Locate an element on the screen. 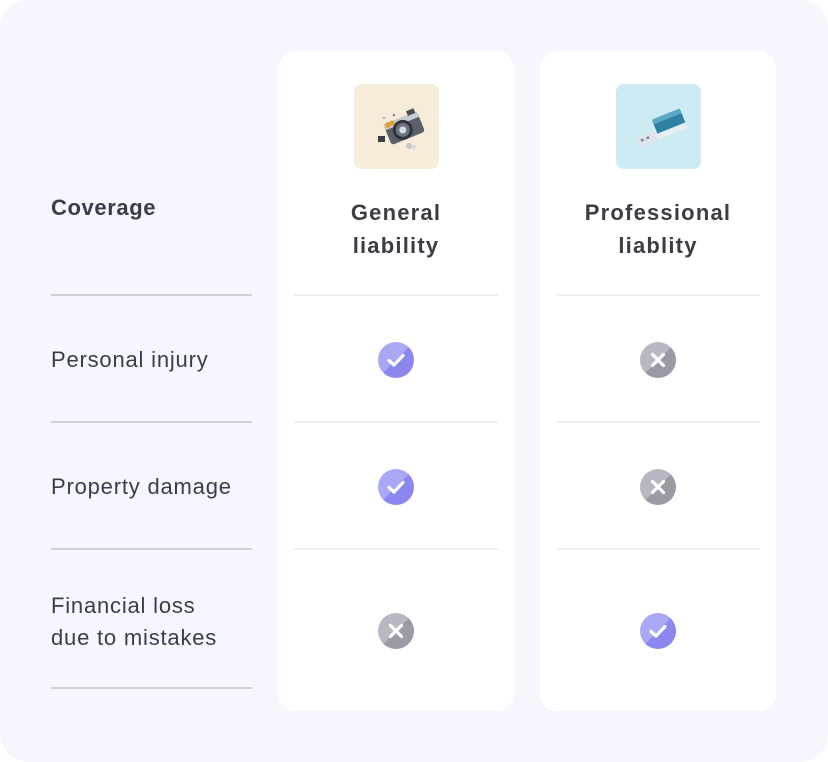  camera-icon is located at coordinates (396, 126).